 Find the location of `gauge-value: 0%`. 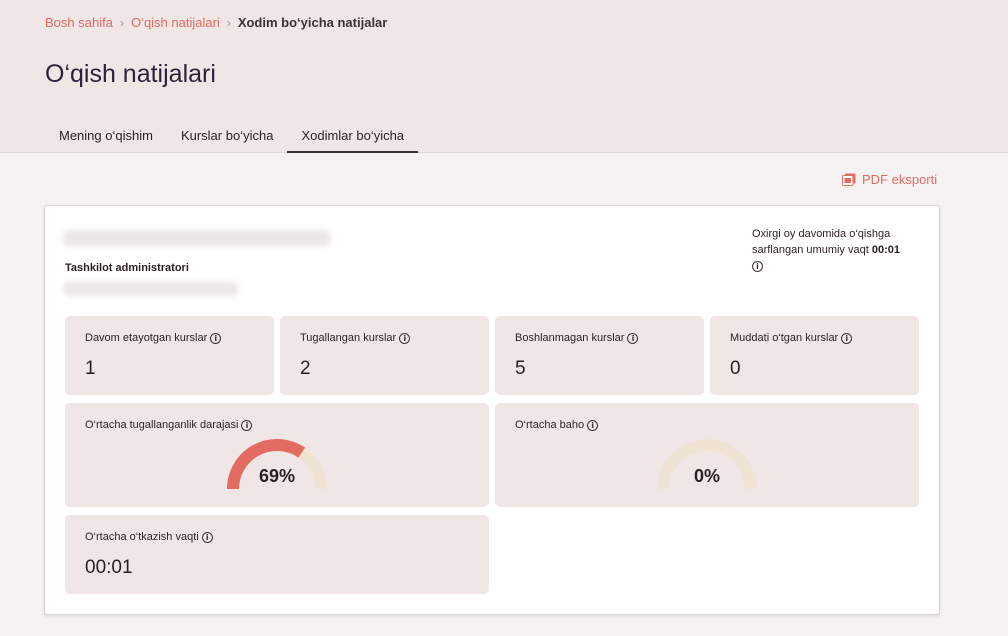

gauge-value: 0% is located at coordinates (706, 476).